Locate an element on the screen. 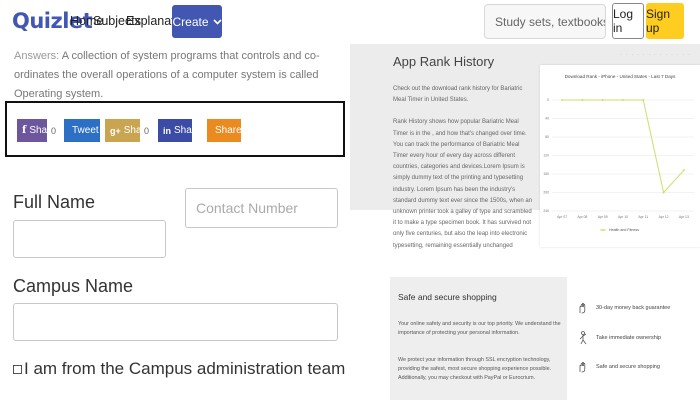  secure-shopping-title: Safe and secure shopping is located at coordinates (447, 297).